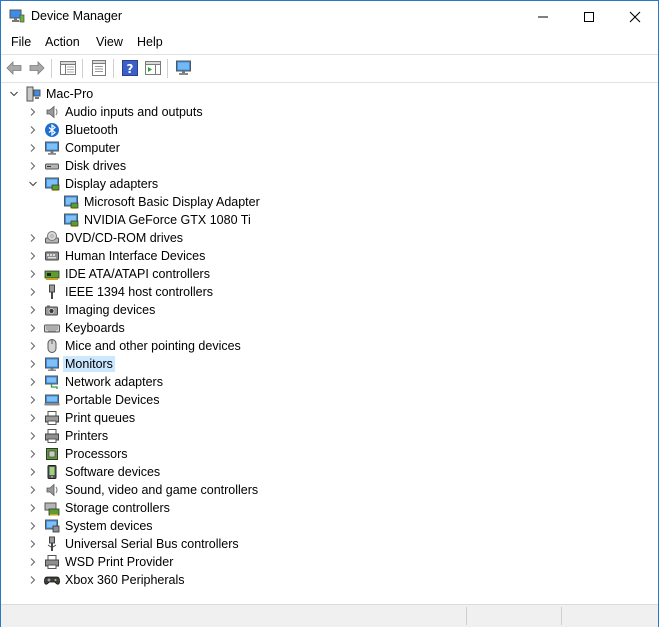  Describe the element at coordinates (635, 16) in the screenshot. I see `close-button` at that location.